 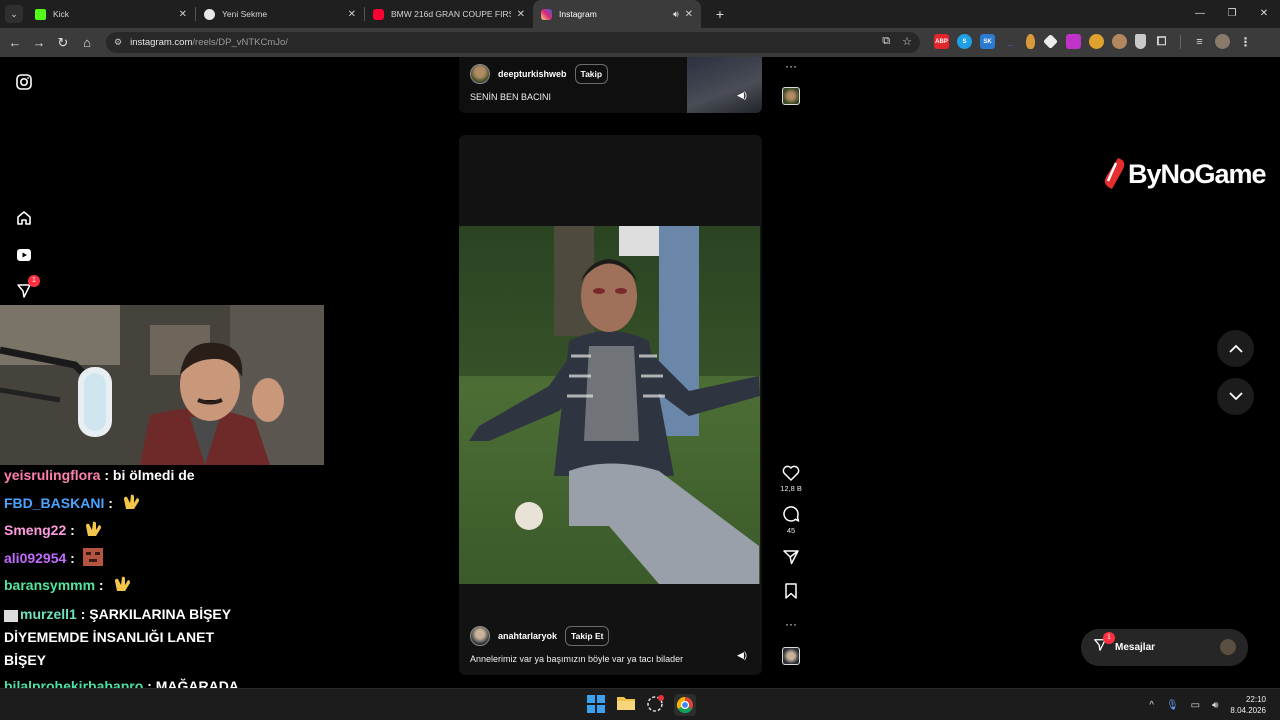 What do you see at coordinates (280, 14) in the screenshot?
I see `tab-new-tab: Yeni Sekme ✕` at bounding box center [280, 14].